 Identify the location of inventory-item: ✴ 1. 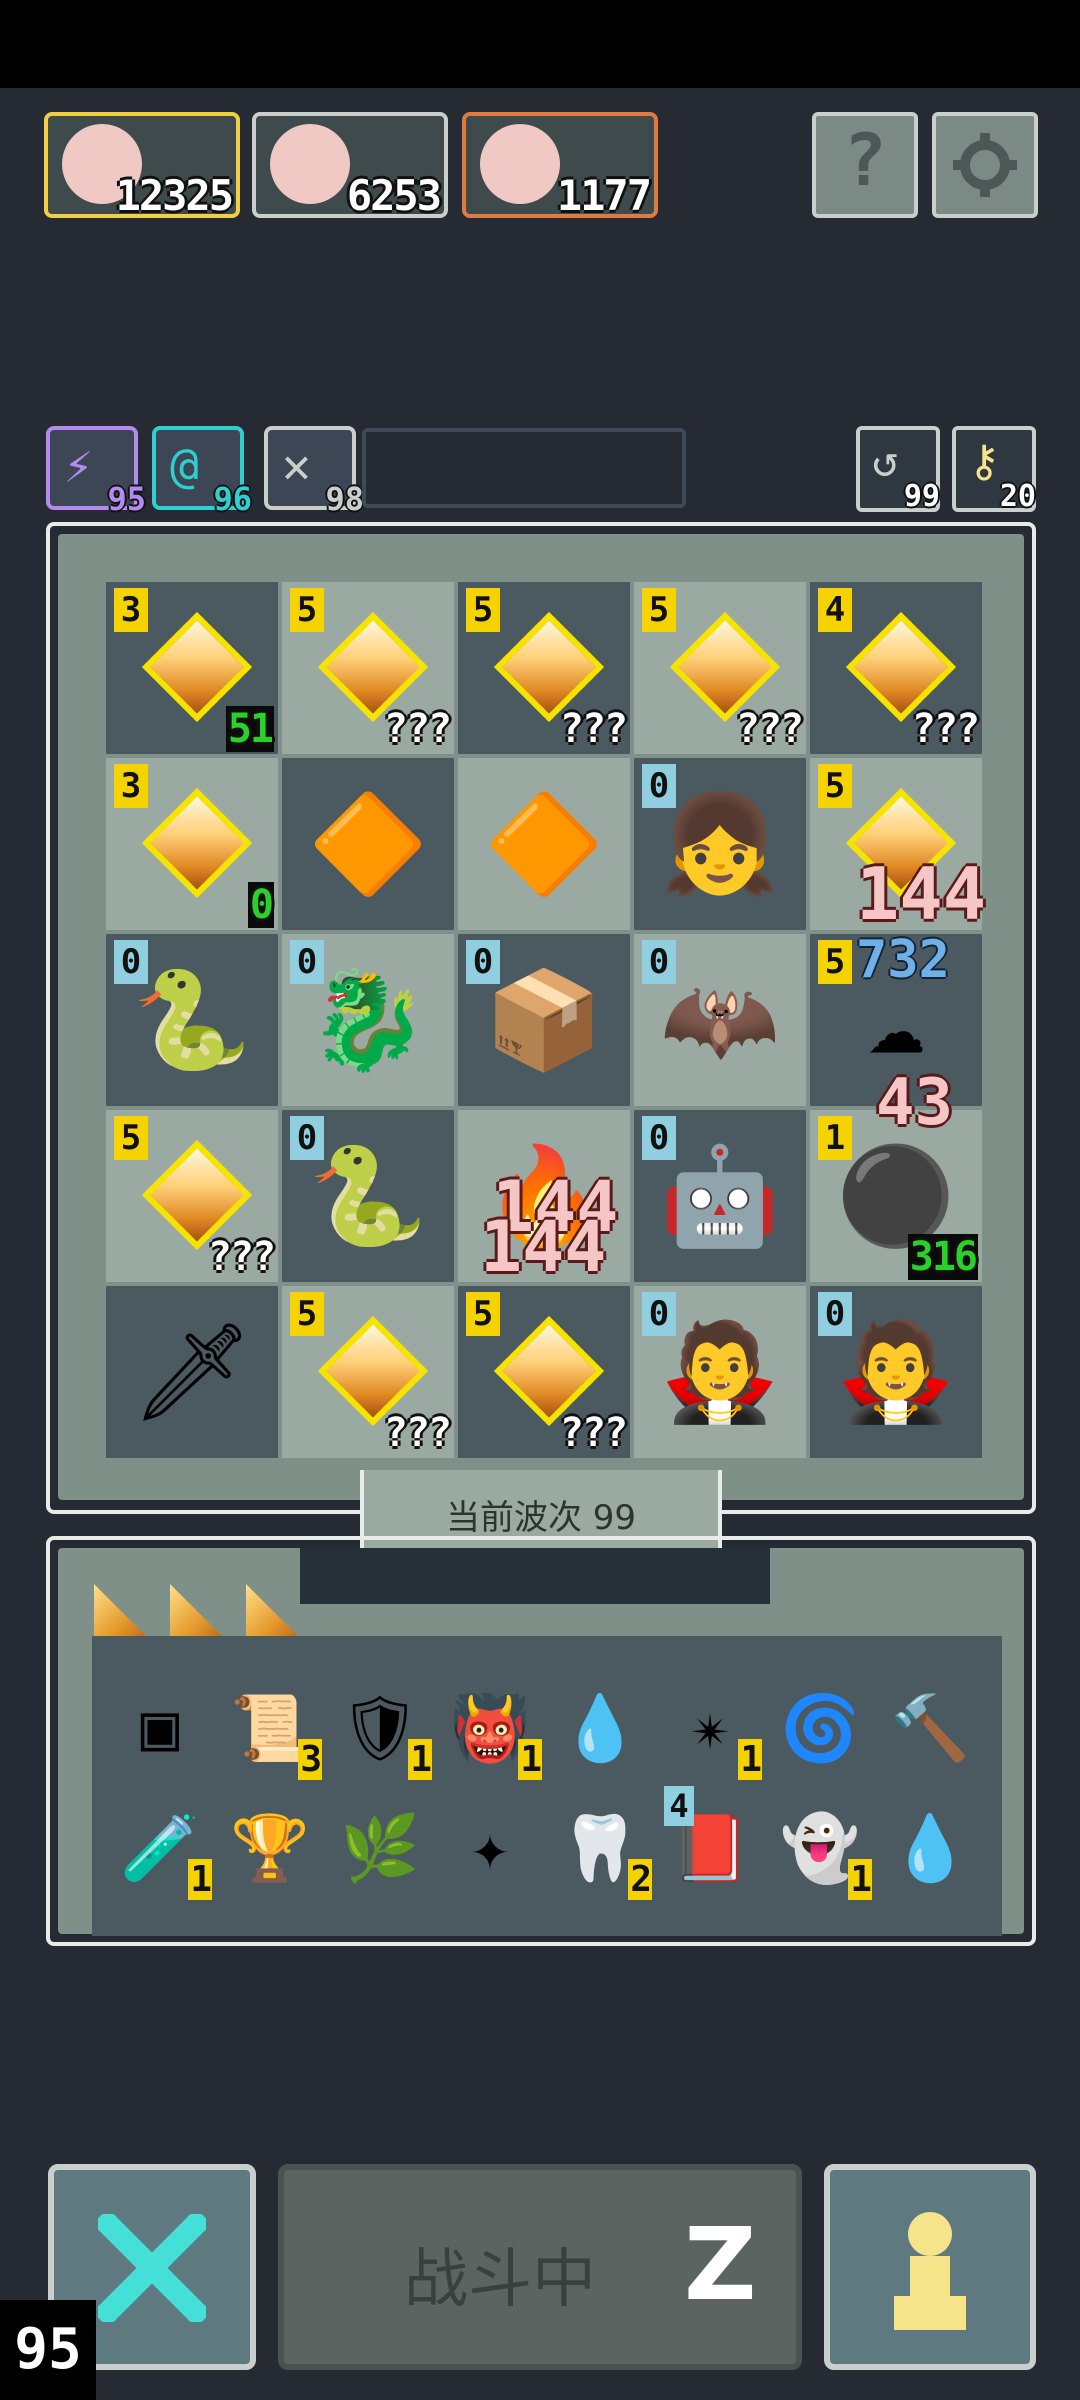
(712, 1730).